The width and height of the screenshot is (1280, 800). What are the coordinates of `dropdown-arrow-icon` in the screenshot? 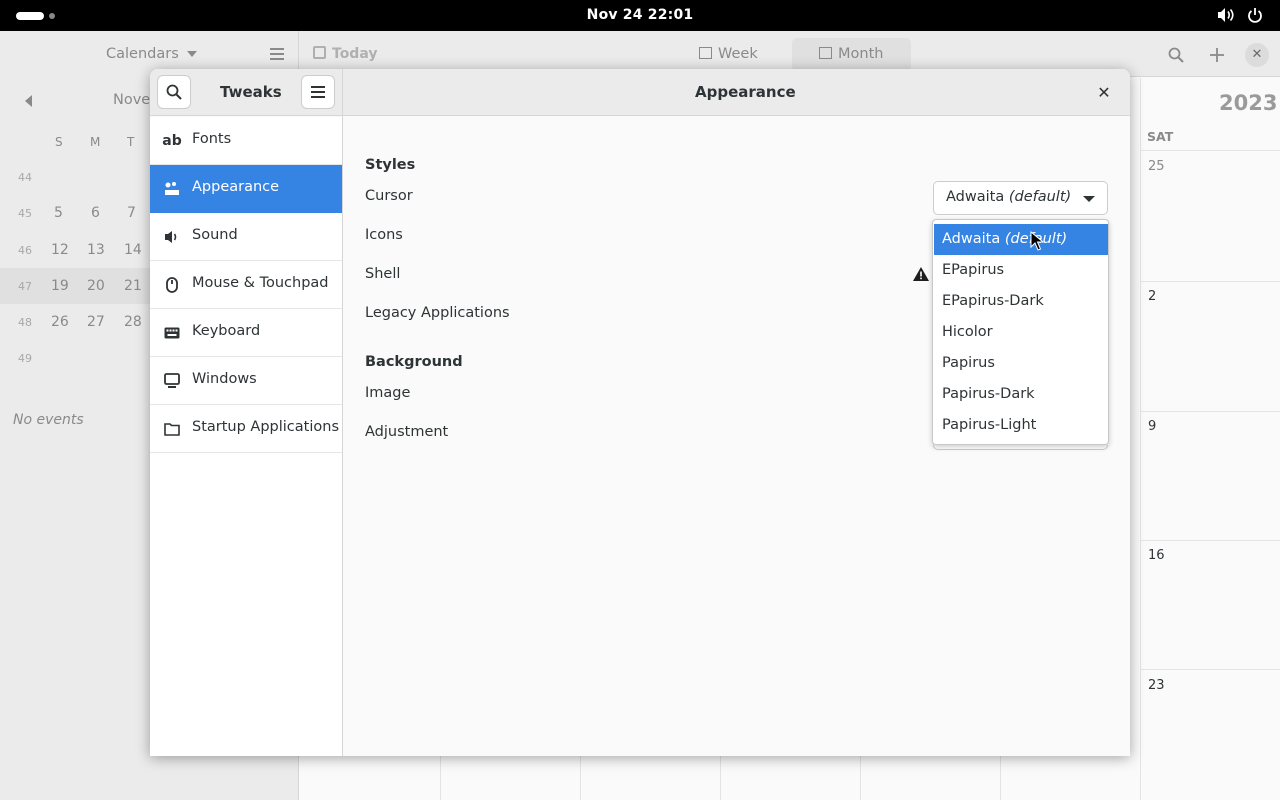 It's located at (1089, 199).